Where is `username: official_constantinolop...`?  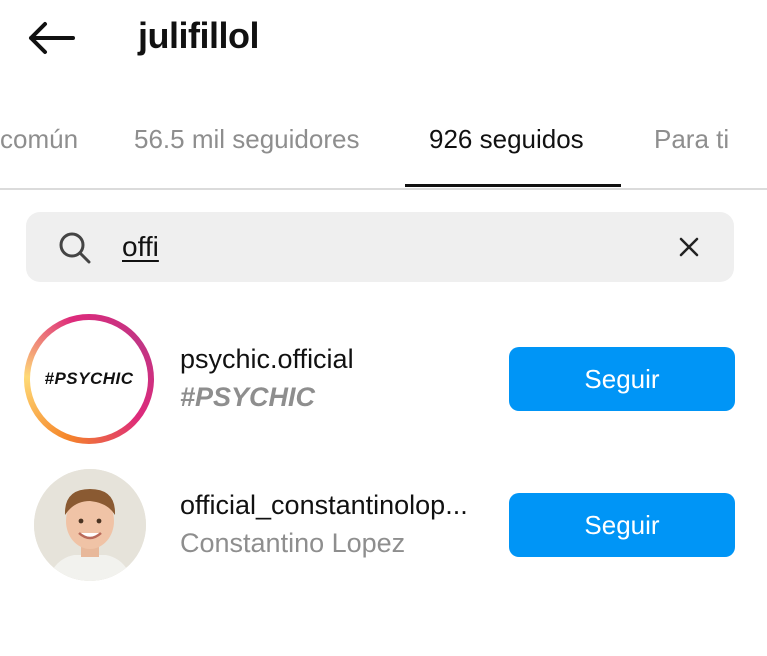 username: official_constantinolop... is located at coordinates (324, 505).